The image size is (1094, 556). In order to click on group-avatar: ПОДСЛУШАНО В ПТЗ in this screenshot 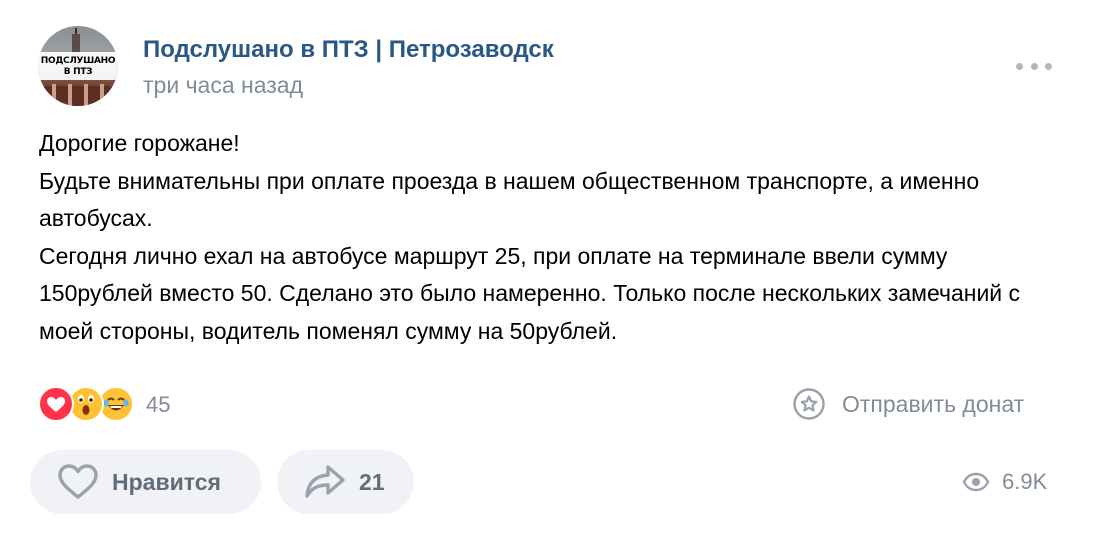, I will do `click(78, 66)`.